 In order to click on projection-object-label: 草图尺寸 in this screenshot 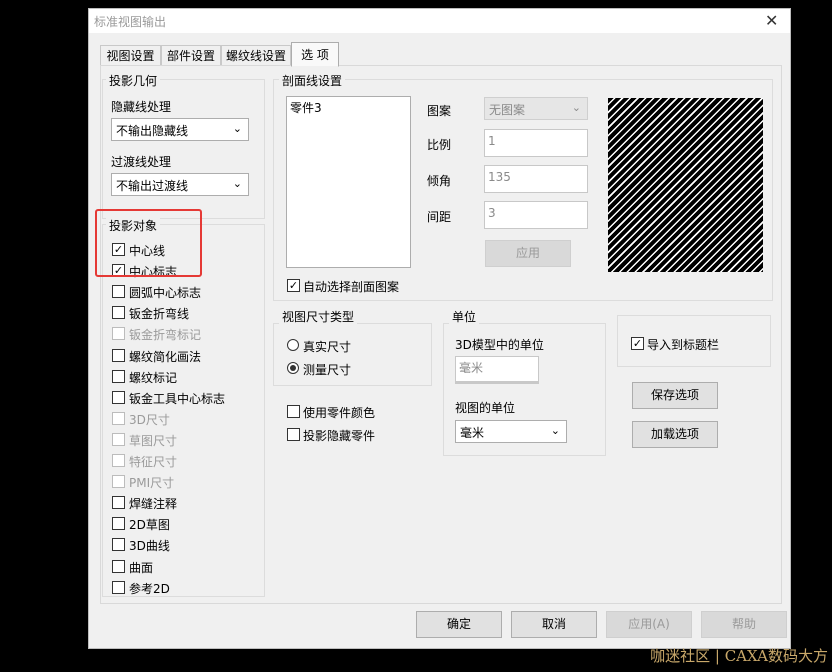, I will do `click(153, 441)`.